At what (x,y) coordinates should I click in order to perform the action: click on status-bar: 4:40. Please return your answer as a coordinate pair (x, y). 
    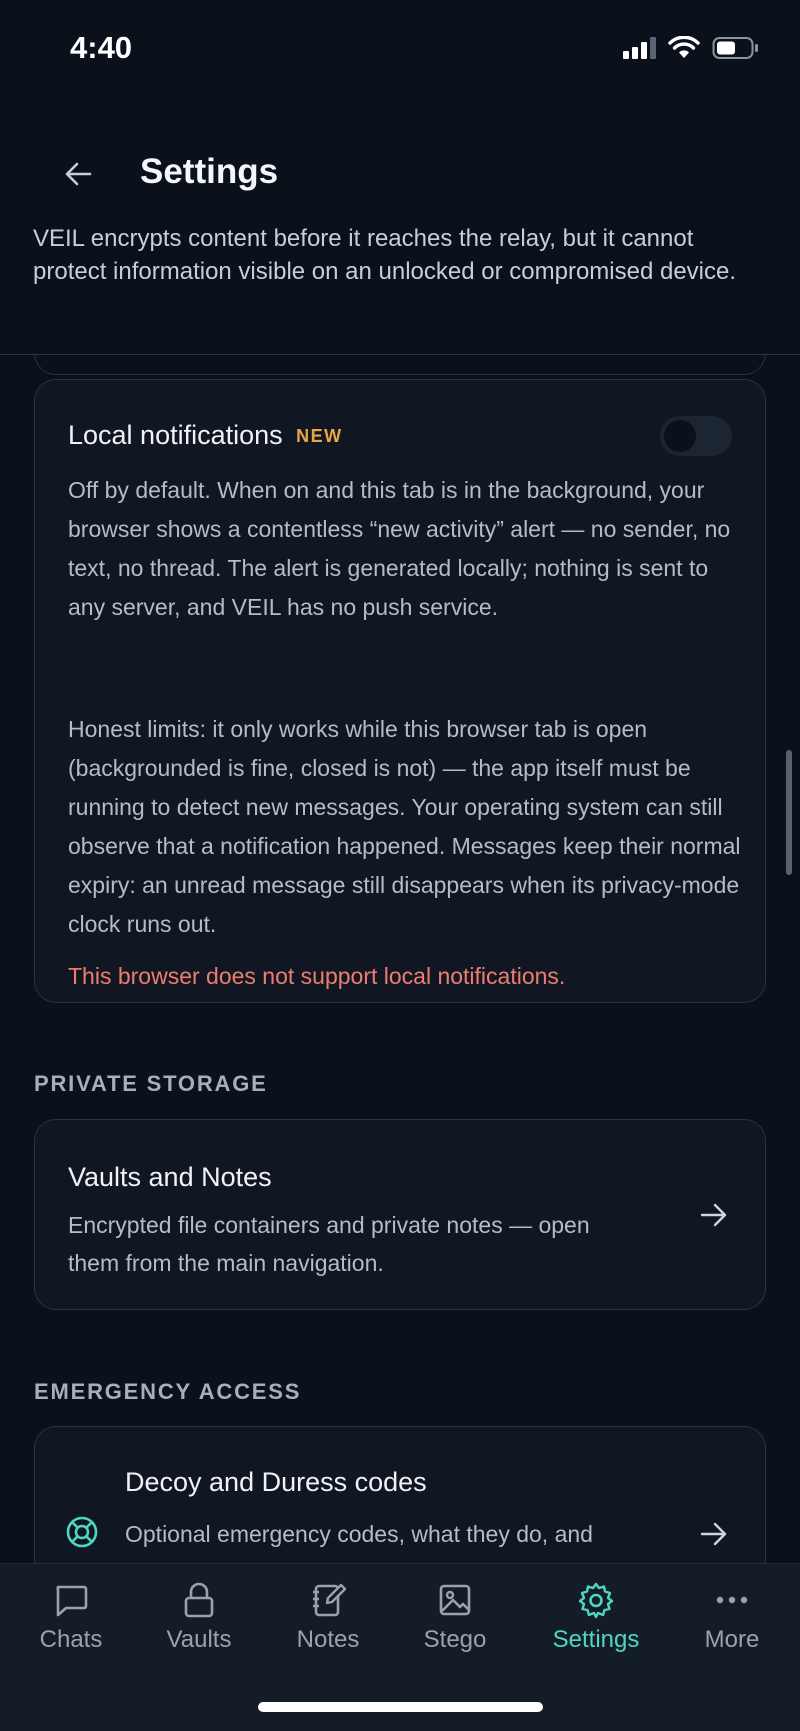
    Looking at the image, I should click on (400, 50).